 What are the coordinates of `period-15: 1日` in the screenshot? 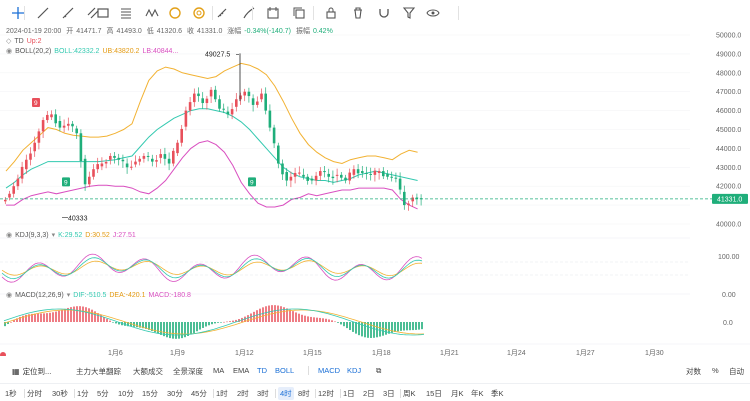 It's located at (349, 393).